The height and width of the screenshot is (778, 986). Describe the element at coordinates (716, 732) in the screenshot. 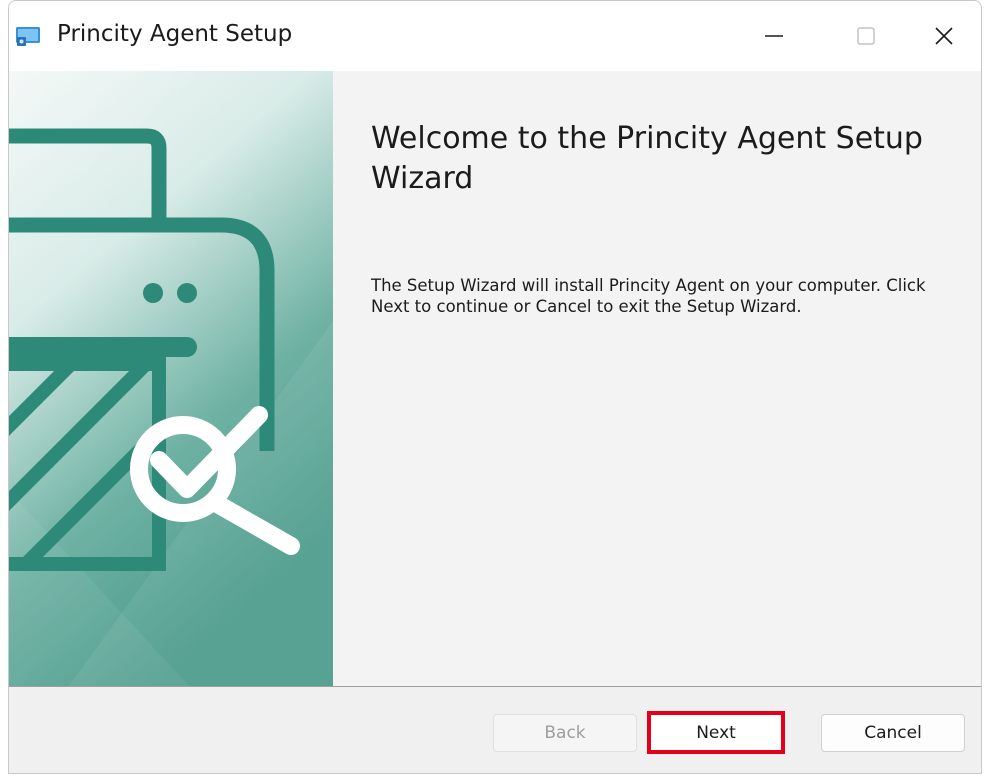

I see `next-button: Next` at that location.